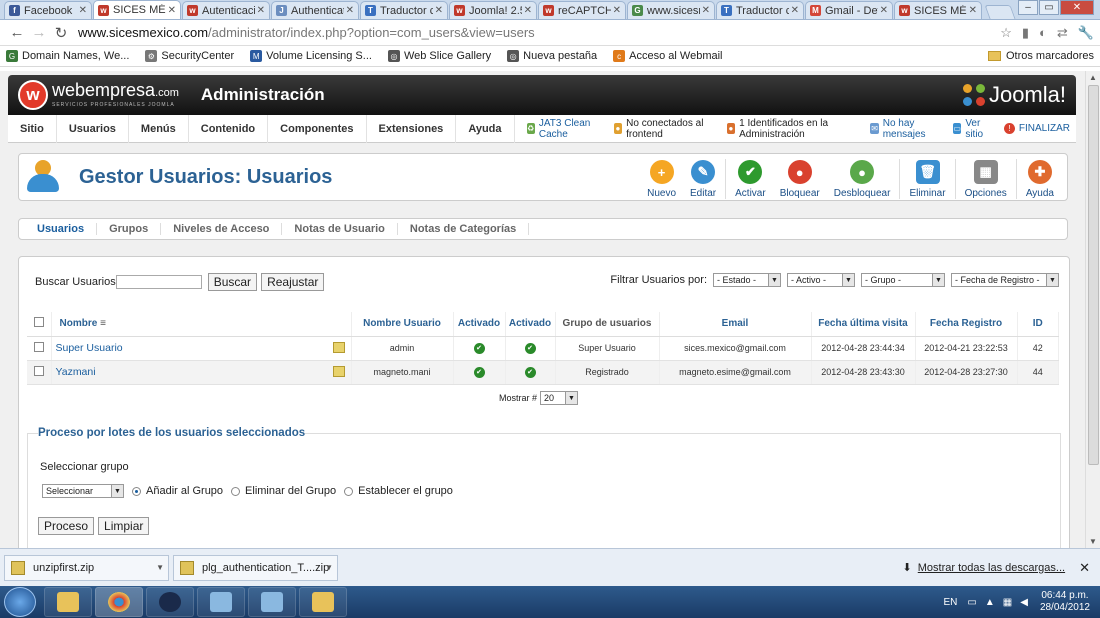  I want to click on browser-tab: J Authenticat ✕, so click(315, 10).